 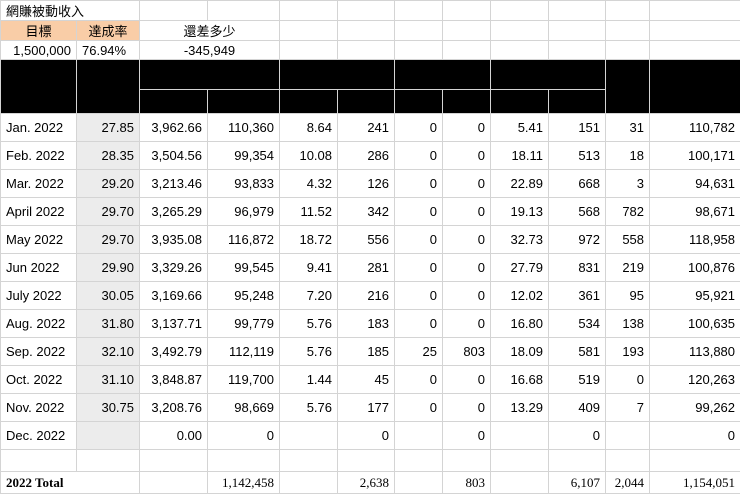 What do you see at coordinates (520, 268) in the screenshot?
I see `cell-ad-usd: 27.79` at bounding box center [520, 268].